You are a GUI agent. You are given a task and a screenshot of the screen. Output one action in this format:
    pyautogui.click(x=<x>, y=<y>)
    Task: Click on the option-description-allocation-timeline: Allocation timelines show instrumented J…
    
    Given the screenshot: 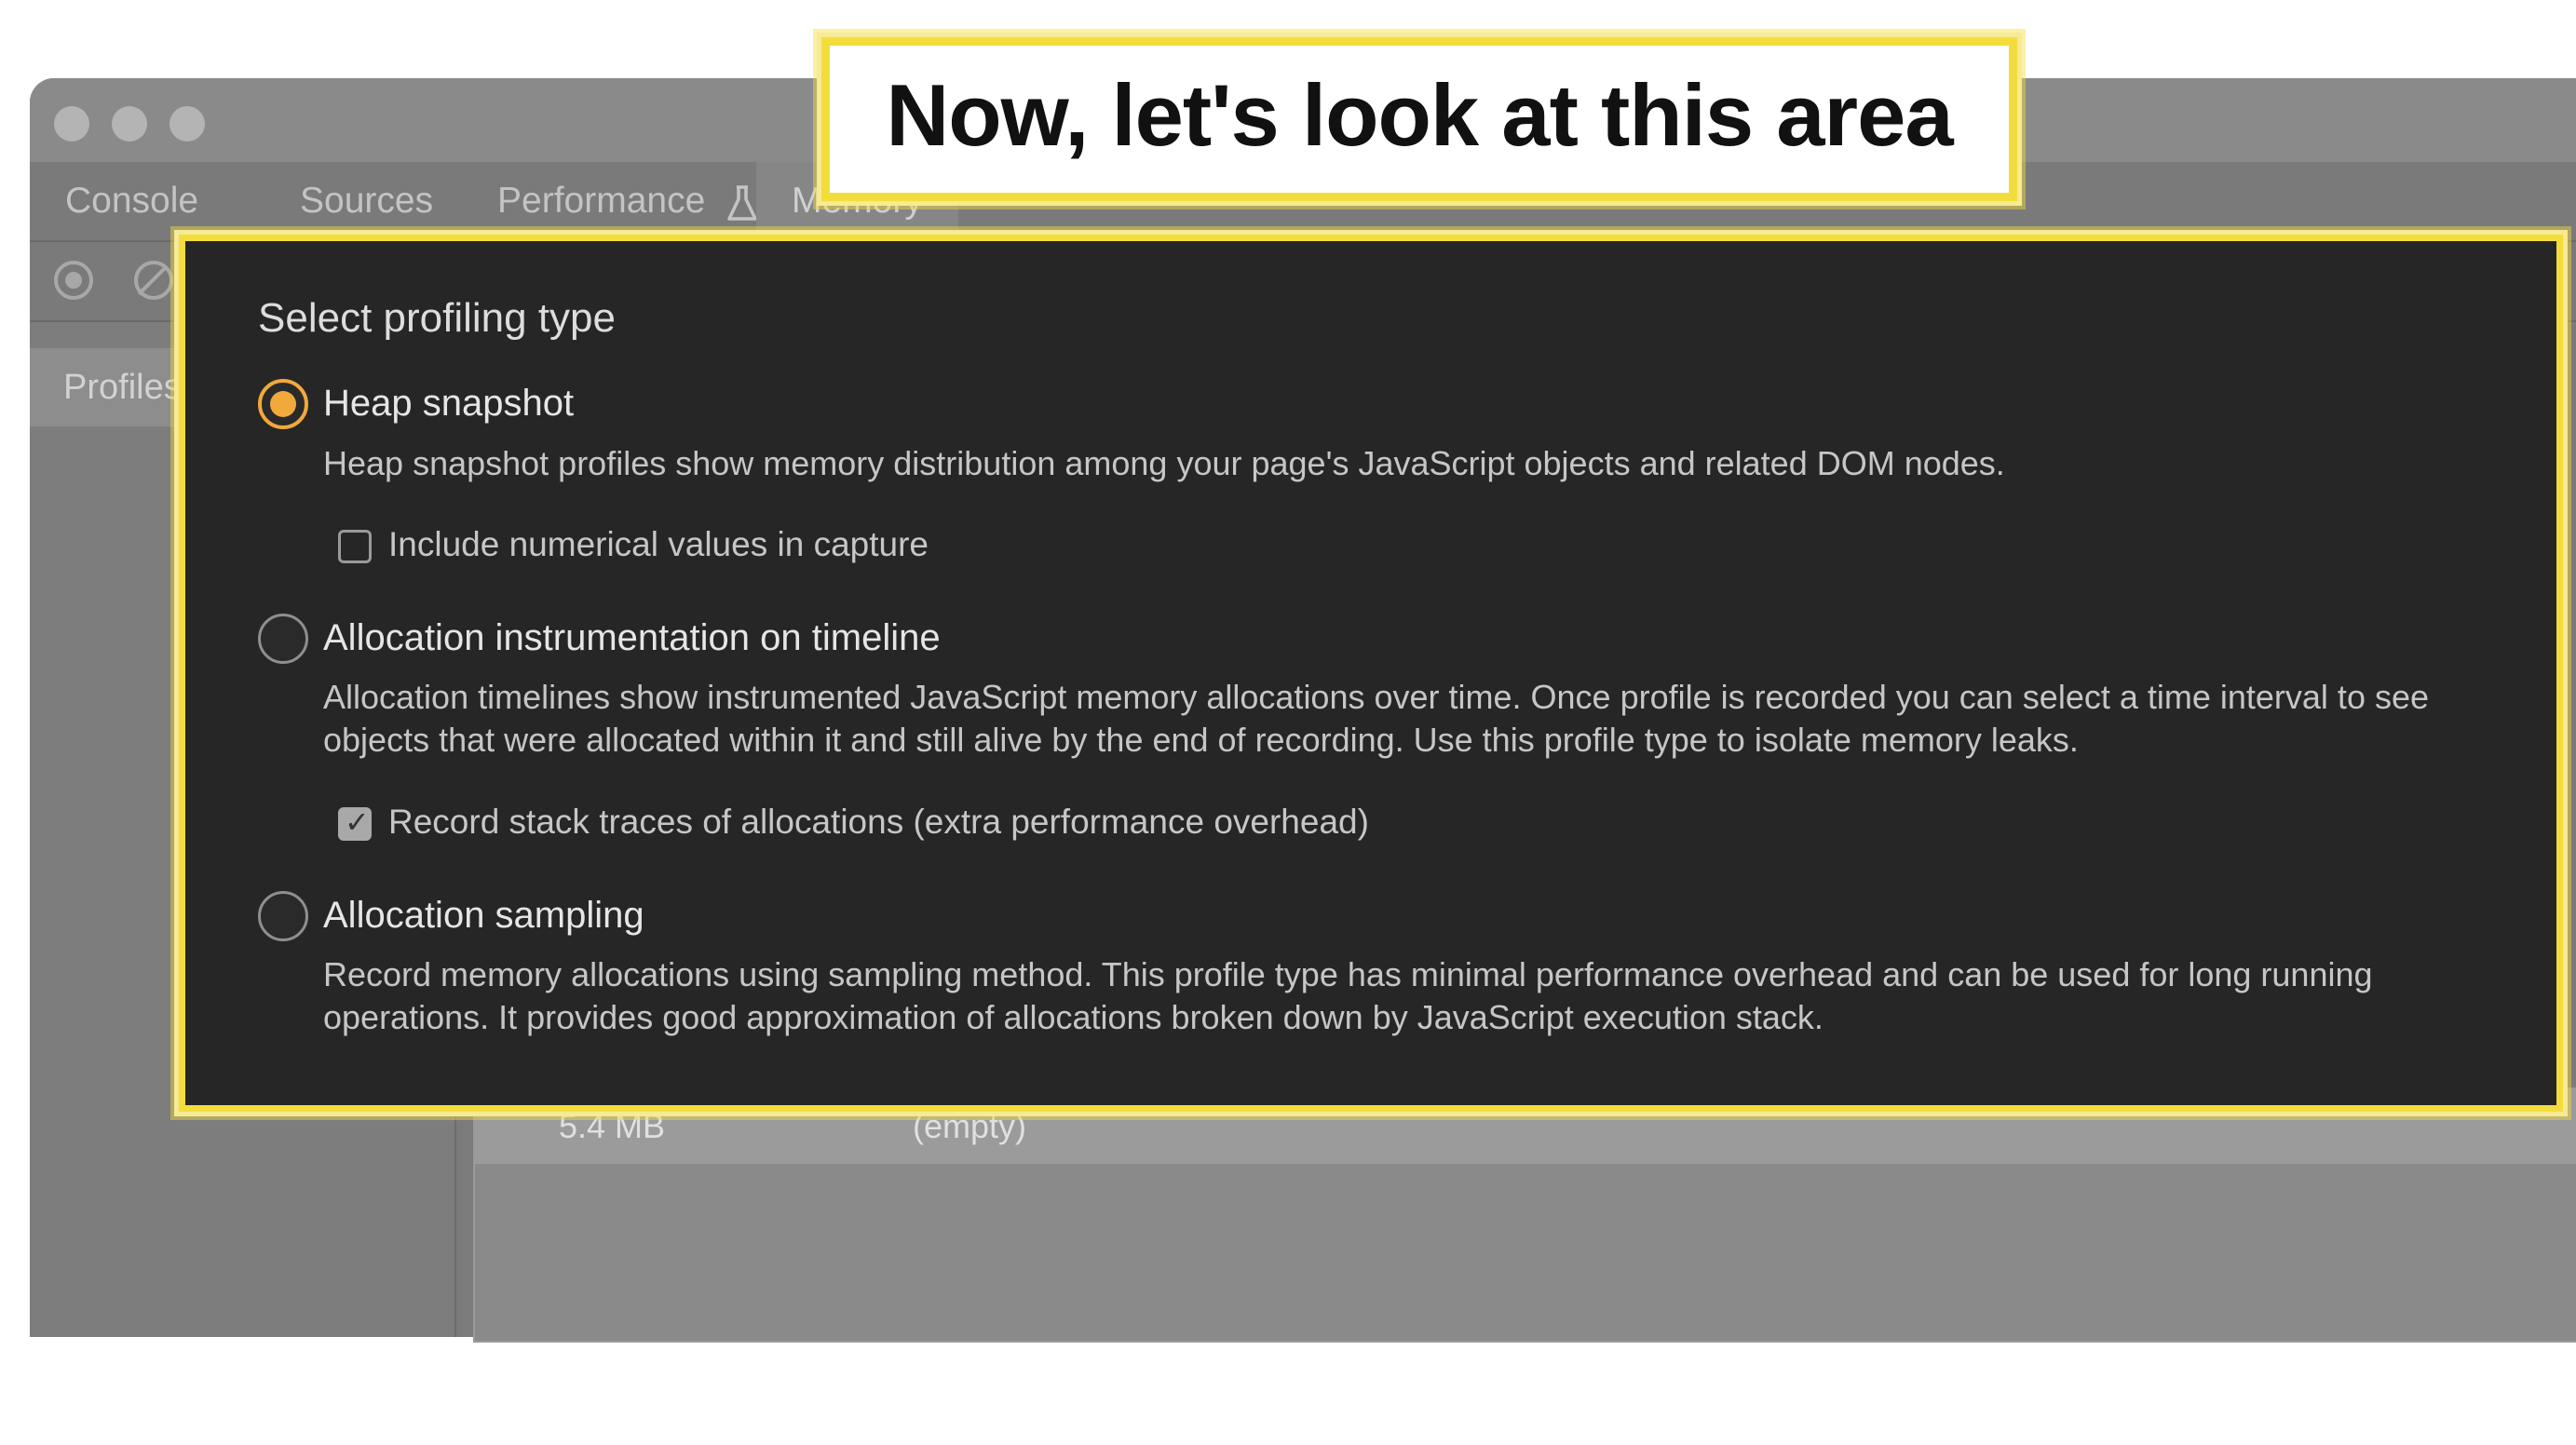 What is the action you would take?
    pyautogui.click(x=1376, y=719)
    